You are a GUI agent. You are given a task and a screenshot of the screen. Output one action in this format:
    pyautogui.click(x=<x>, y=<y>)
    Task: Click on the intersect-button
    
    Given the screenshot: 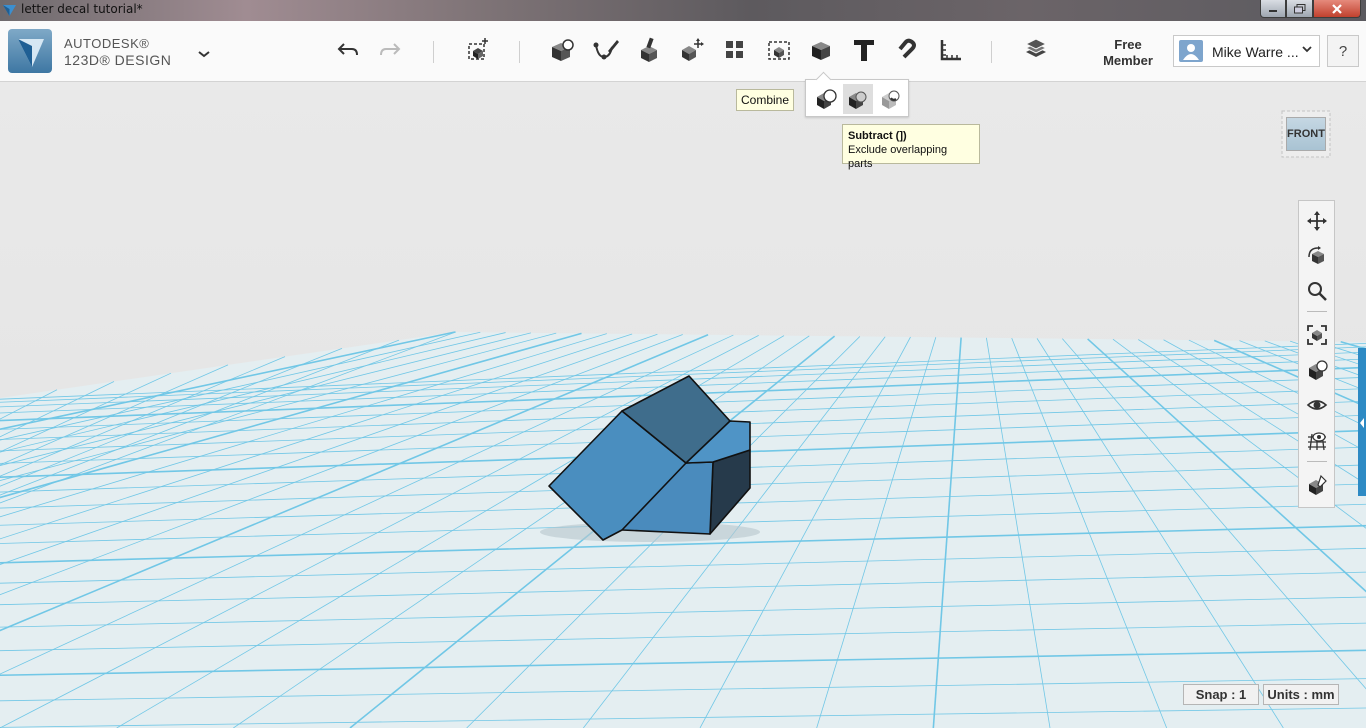 What is the action you would take?
    pyautogui.click(x=891, y=99)
    